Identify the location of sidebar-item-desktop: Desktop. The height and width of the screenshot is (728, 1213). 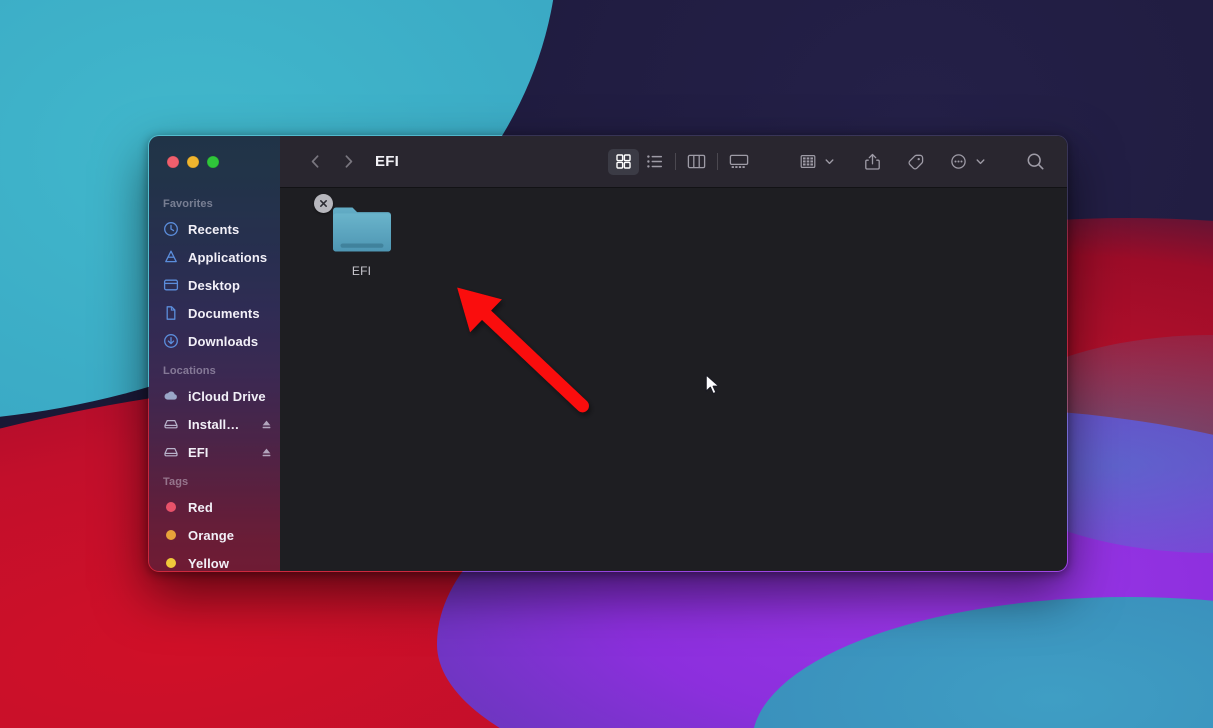
(214, 285).